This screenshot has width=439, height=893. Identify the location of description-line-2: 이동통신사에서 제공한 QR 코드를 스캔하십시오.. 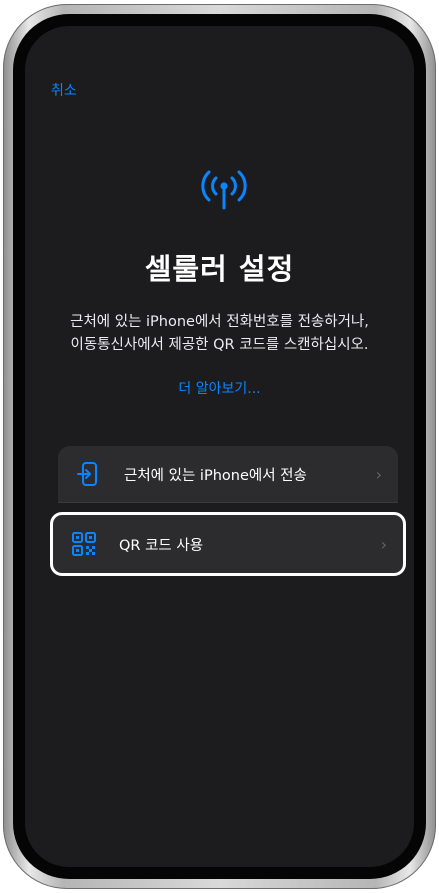
(219, 345).